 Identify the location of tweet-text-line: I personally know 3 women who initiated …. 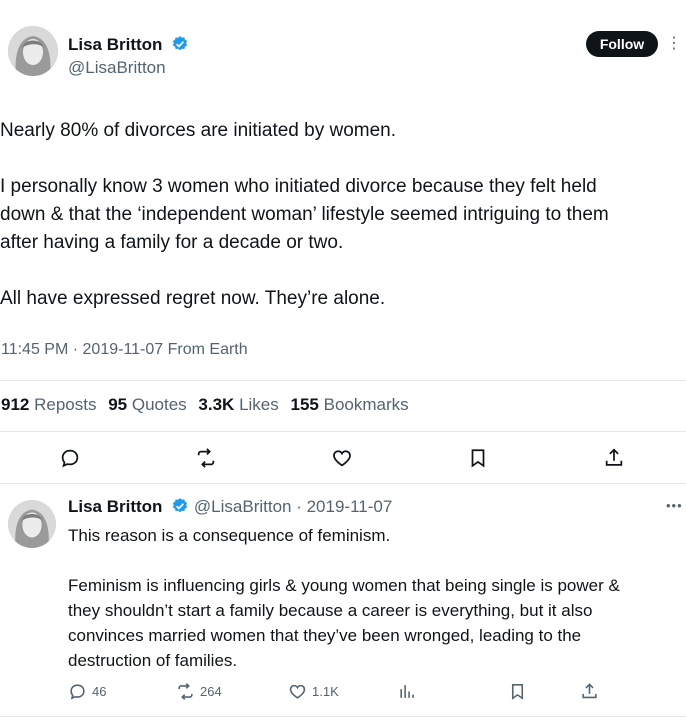
(298, 186).